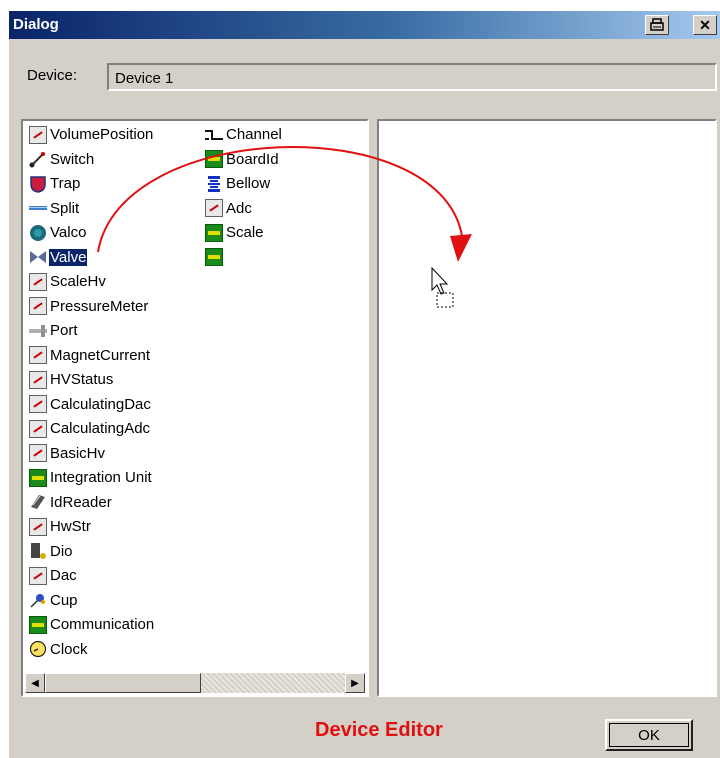 Image resolution: width=720 pixels, height=758 pixels. What do you see at coordinates (38, 257) in the screenshot?
I see `valve-icon` at bounding box center [38, 257].